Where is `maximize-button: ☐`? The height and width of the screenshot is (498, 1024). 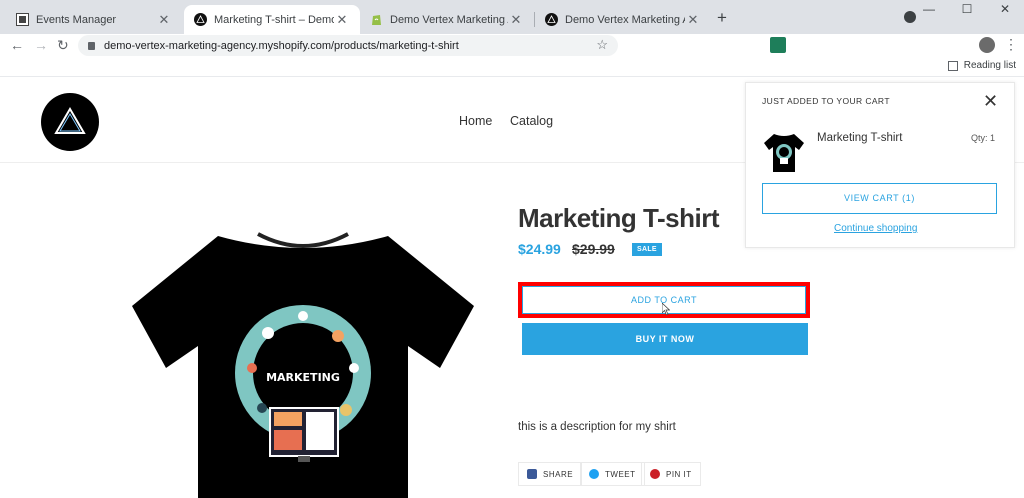
maximize-button: ☐ is located at coordinates (967, 10).